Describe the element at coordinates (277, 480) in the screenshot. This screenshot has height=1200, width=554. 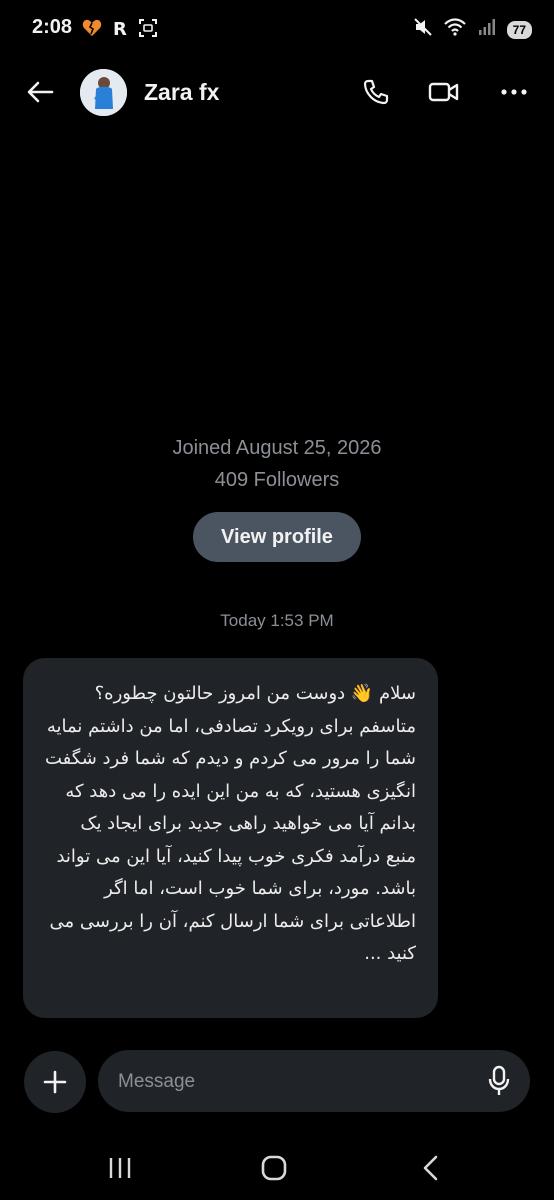
I see `followers-count: 409 Followers` at that location.